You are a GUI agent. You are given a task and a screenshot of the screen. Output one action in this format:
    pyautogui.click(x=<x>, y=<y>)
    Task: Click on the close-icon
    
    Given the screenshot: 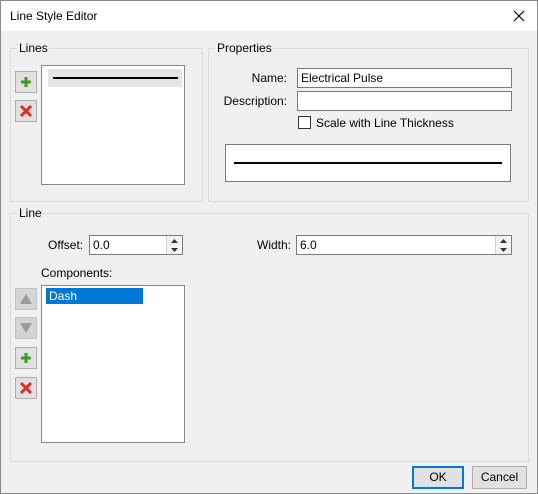 What is the action you would take?
    pyautogui.click(x=519, y=16)
    